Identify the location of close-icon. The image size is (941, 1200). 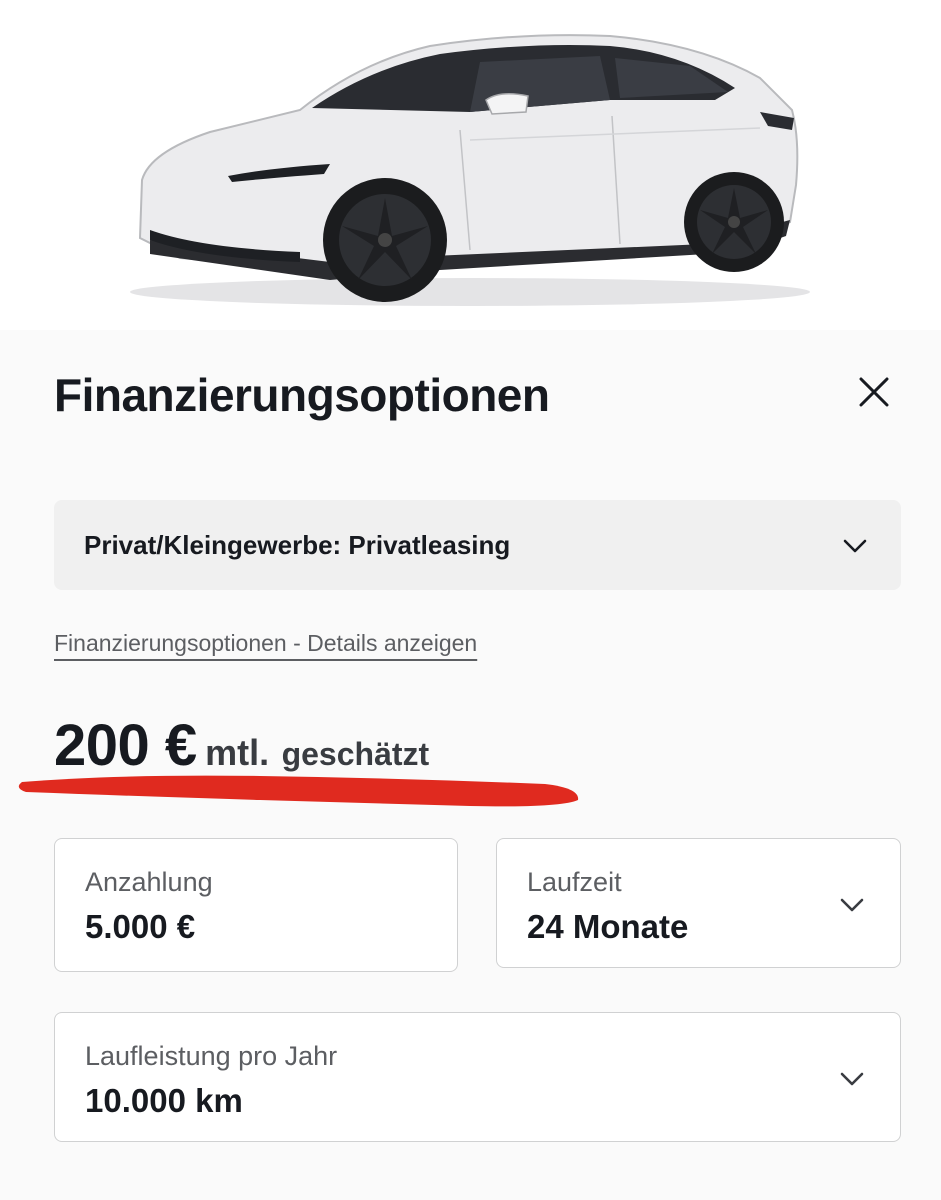
(874, 392).